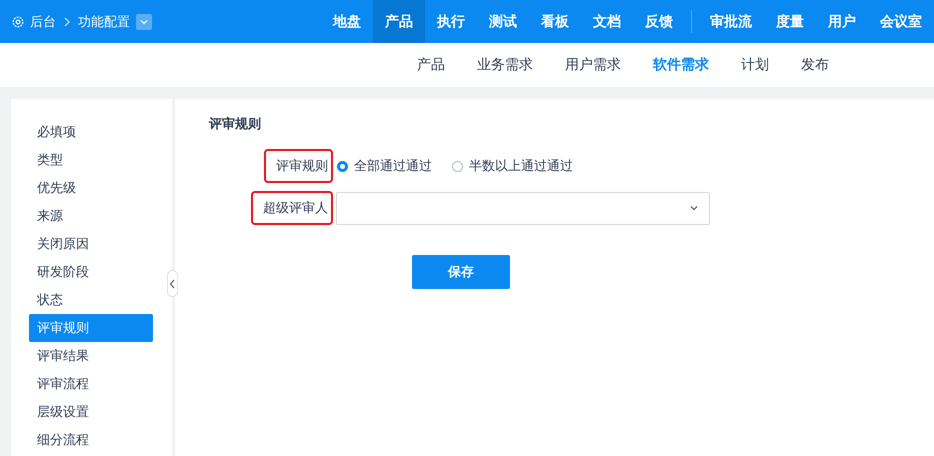  Describe the element at coordinates (659, 21) in the screenshot. I see `nav-tab: 反馈` at that location.